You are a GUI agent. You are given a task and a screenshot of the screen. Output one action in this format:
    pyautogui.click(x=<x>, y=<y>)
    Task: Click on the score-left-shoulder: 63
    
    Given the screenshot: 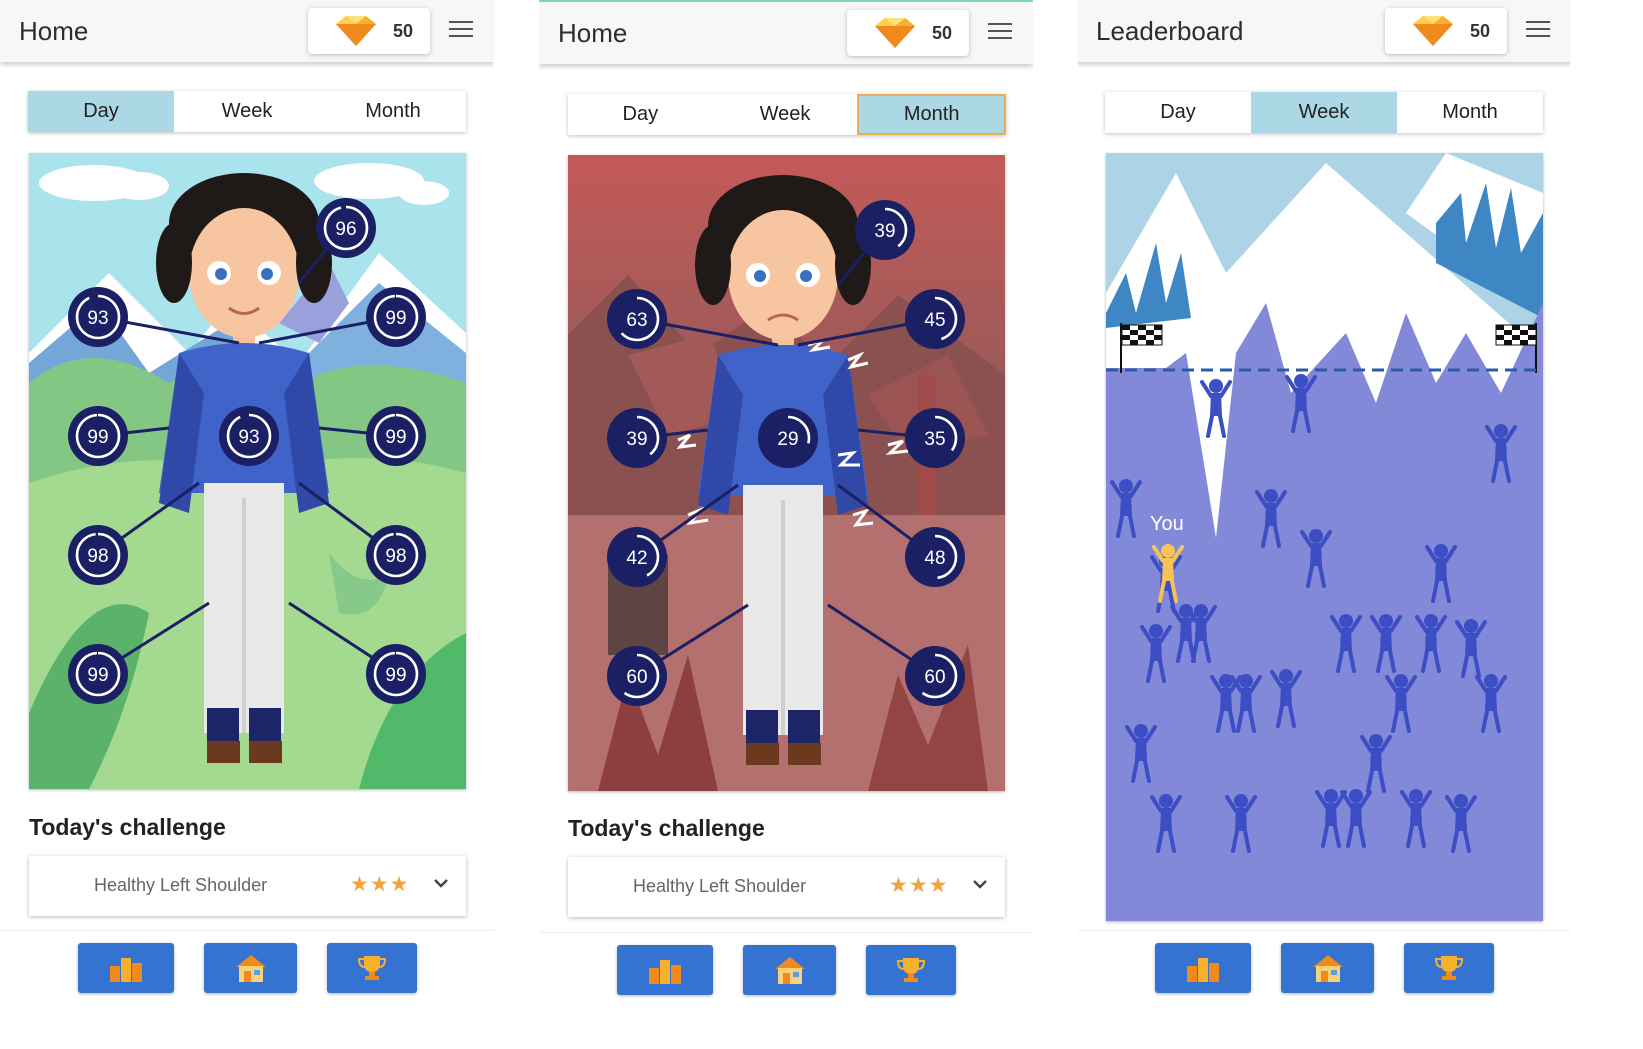 What is the action you would take?
    pyautogui.click(x=637, y=319)
    